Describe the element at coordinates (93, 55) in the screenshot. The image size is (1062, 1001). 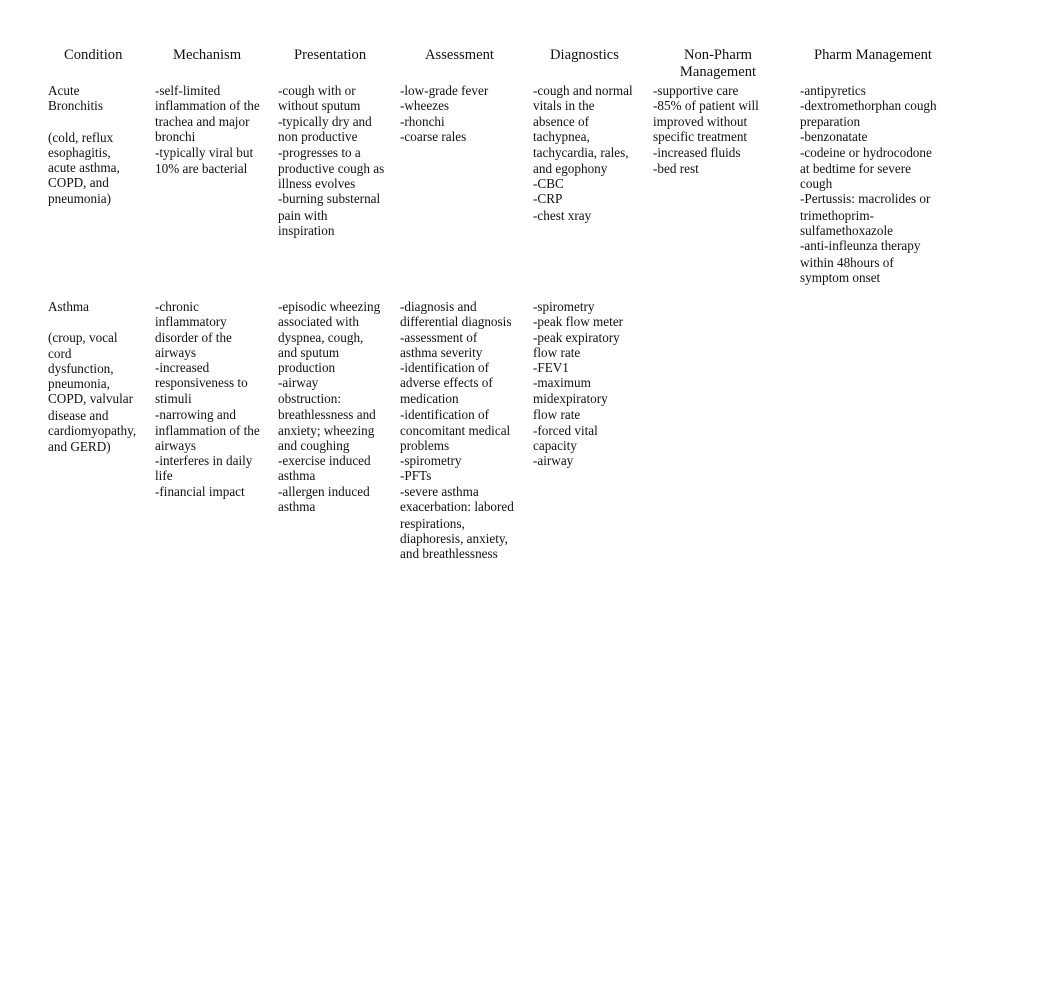
I see `header-condition: Condition` at that location.